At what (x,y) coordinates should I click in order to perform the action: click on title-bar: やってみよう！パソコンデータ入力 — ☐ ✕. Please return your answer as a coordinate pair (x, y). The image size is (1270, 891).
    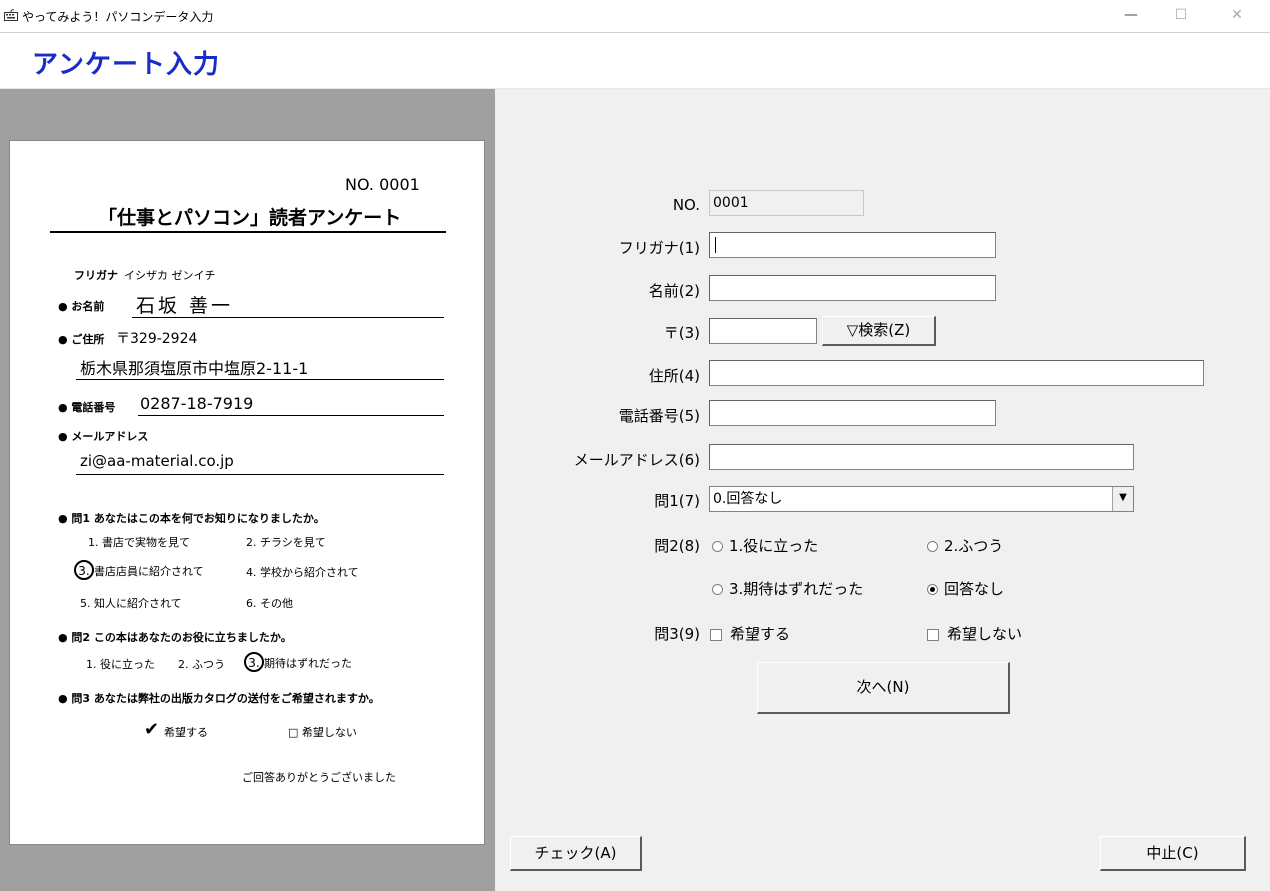
    Looking at the image, I should click on (635, 16).